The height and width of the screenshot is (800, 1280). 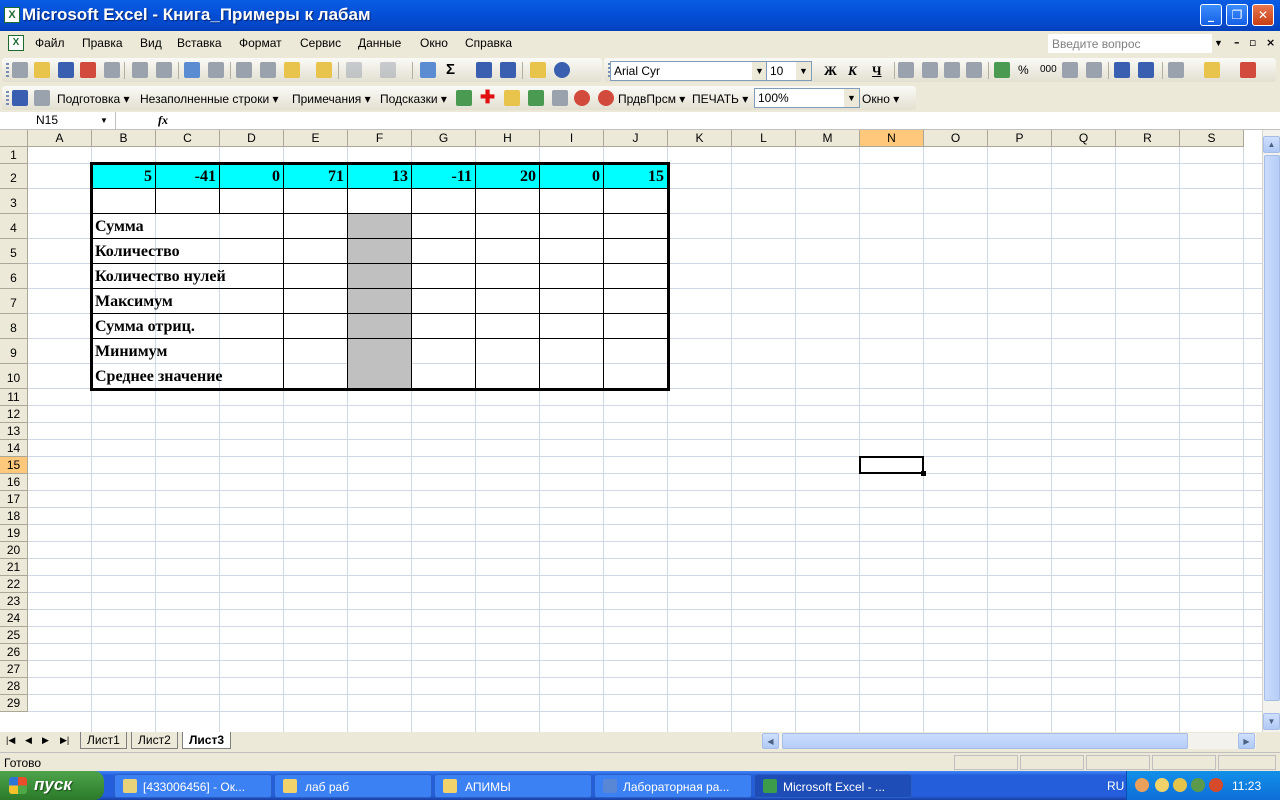 What do you see at coordinates (140, 70) in the screenshot?
I see `print-icon` at bounding box center [140, 70].